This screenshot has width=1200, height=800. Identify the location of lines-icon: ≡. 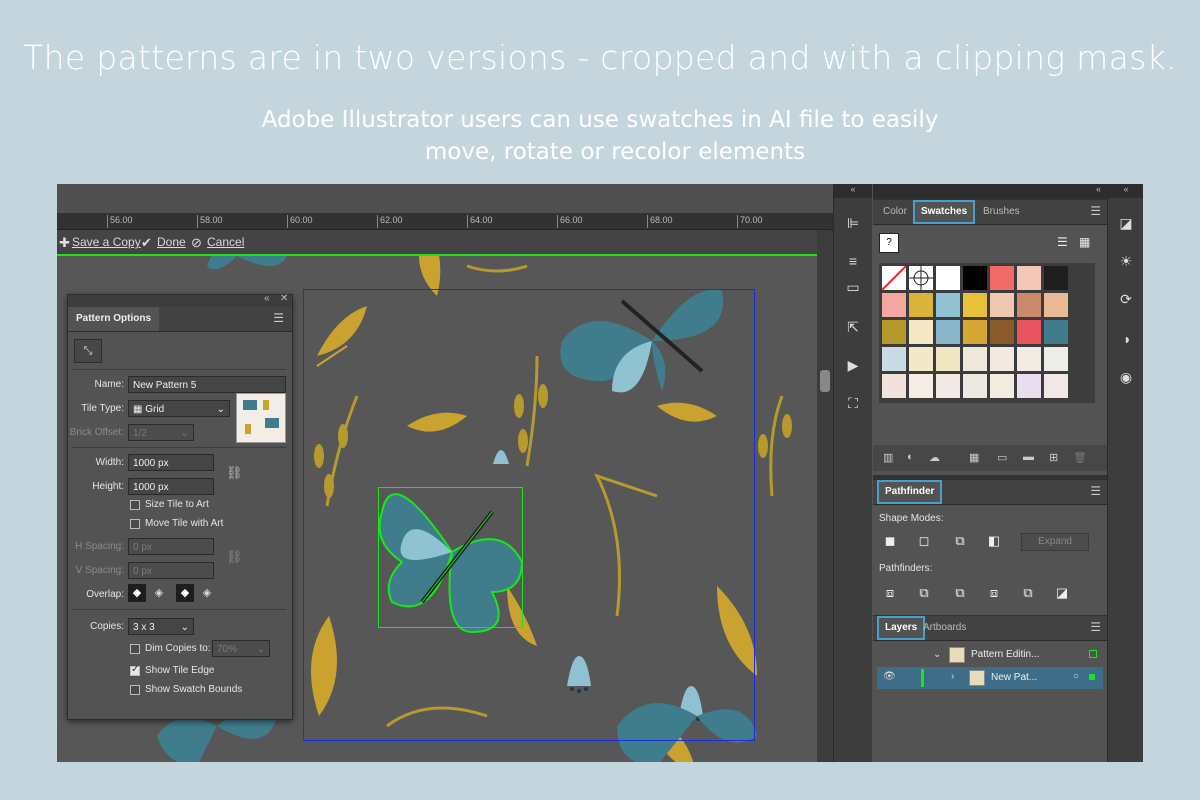
(853, 261).